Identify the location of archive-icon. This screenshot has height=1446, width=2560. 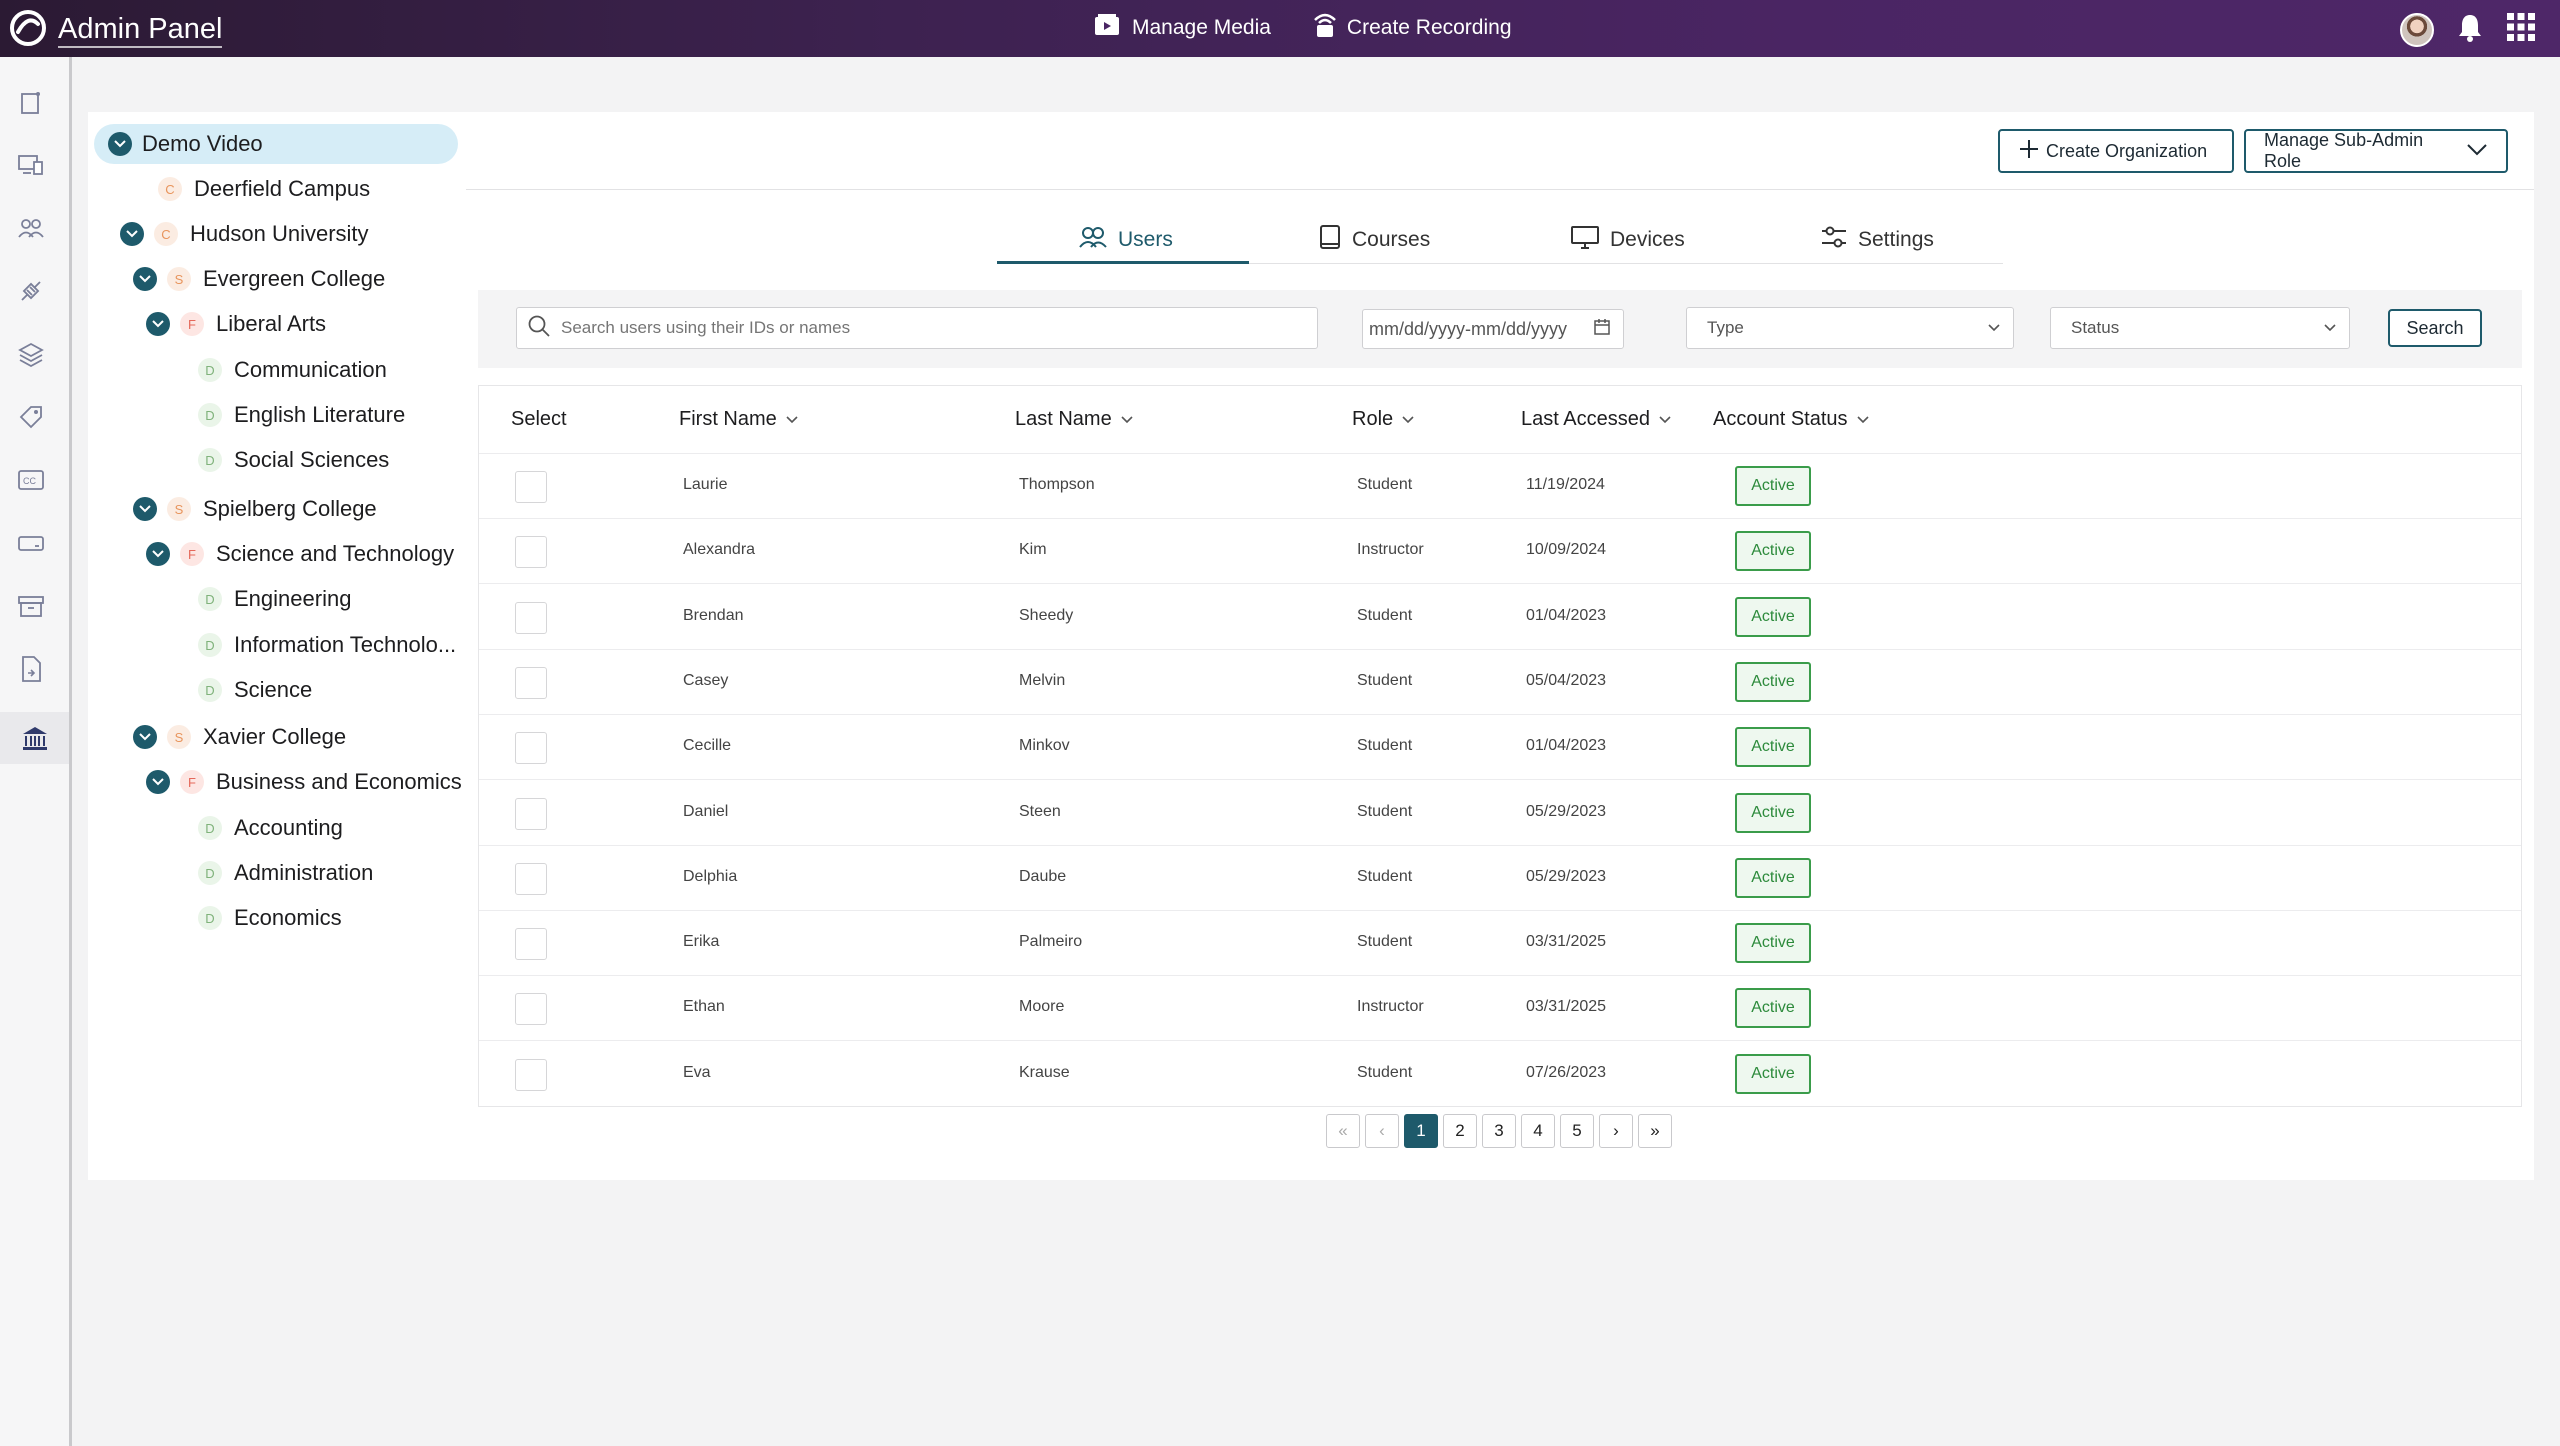
(31, 606).